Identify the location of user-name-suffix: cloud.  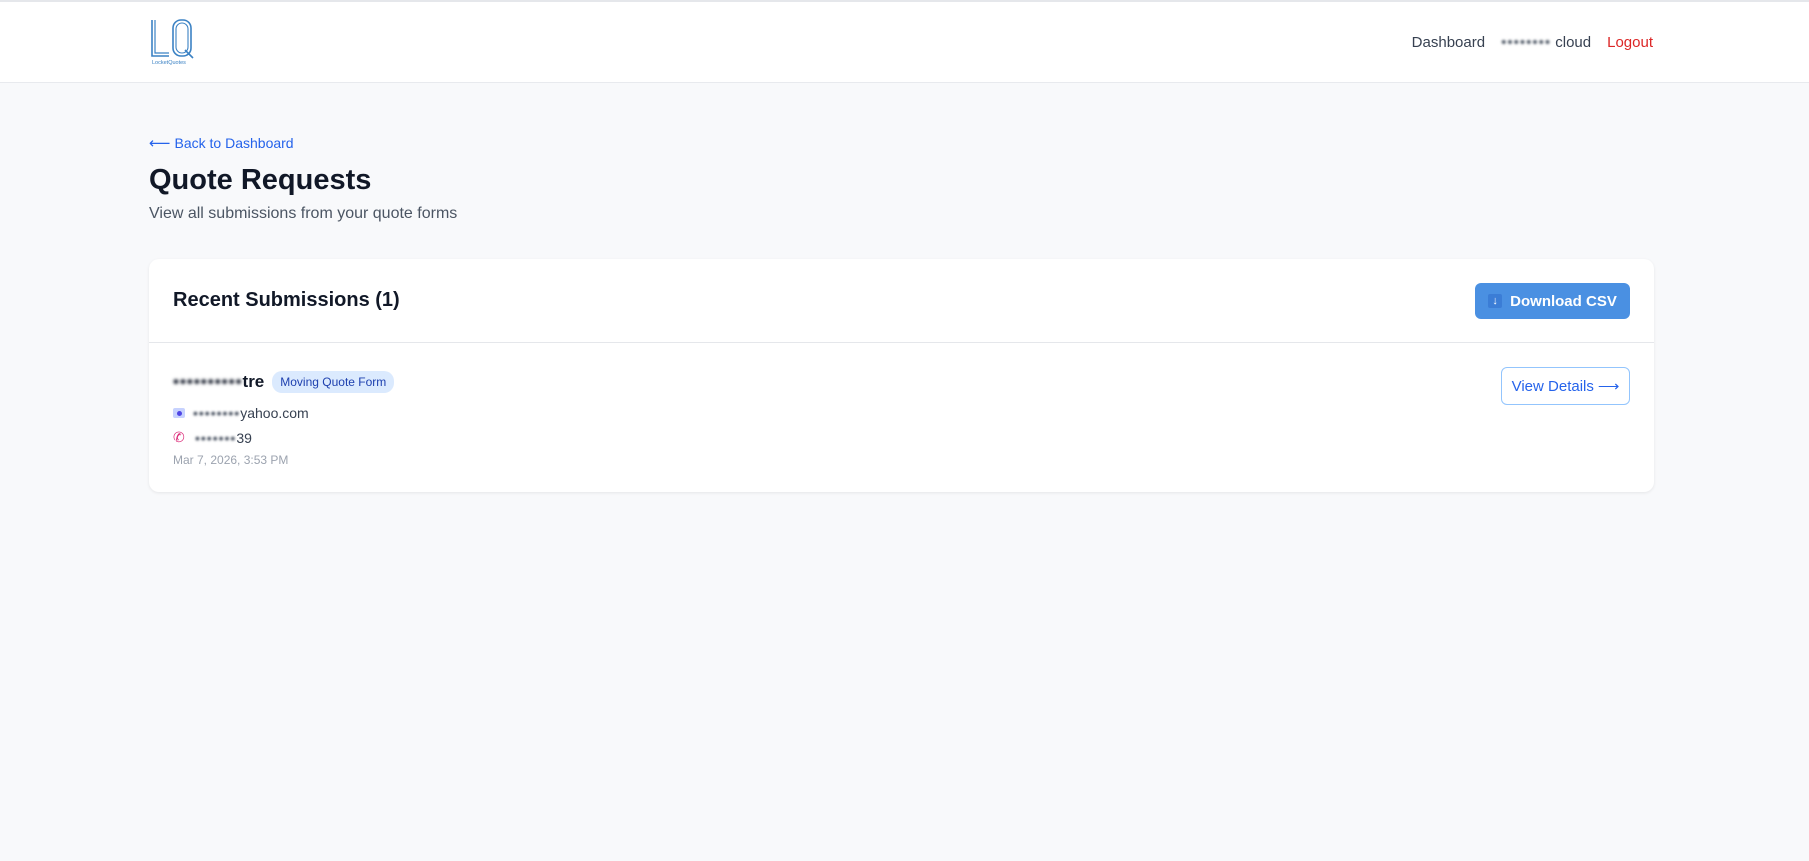
(1573, 42).